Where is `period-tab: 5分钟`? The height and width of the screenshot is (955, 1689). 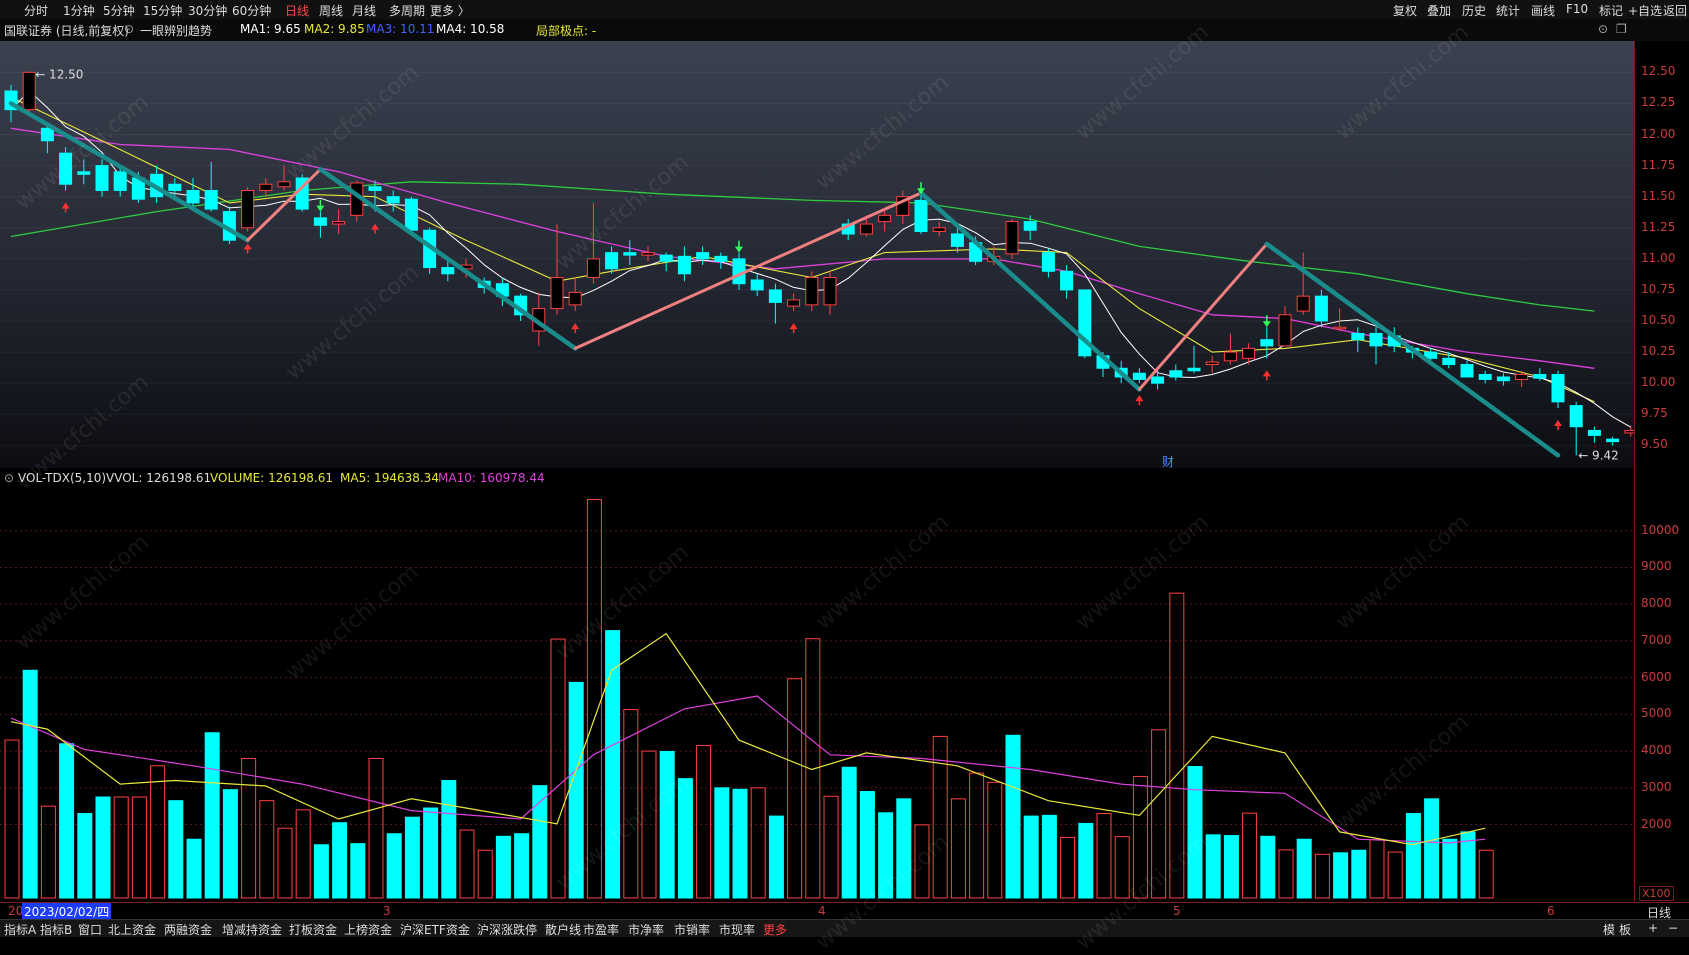 period-tab: 5分钟 is located at coordinates (119, 10).